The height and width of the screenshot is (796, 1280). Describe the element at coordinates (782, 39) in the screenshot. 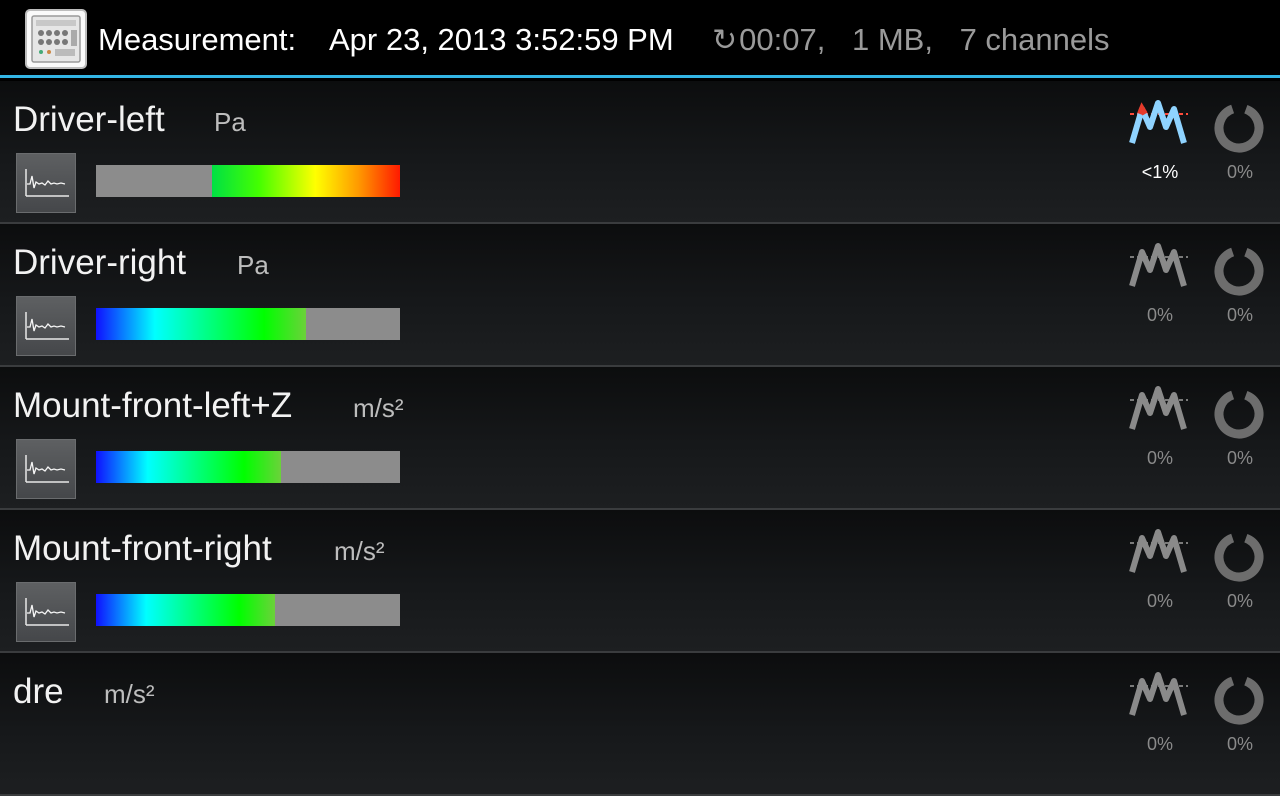

I see `elapsed-time: 00:07,` at that location.